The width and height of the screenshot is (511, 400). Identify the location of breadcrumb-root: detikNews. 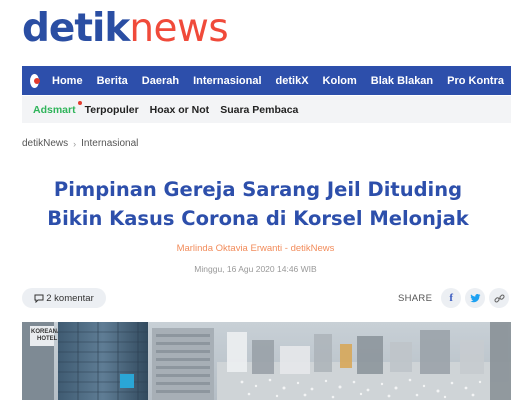
(45, 143).